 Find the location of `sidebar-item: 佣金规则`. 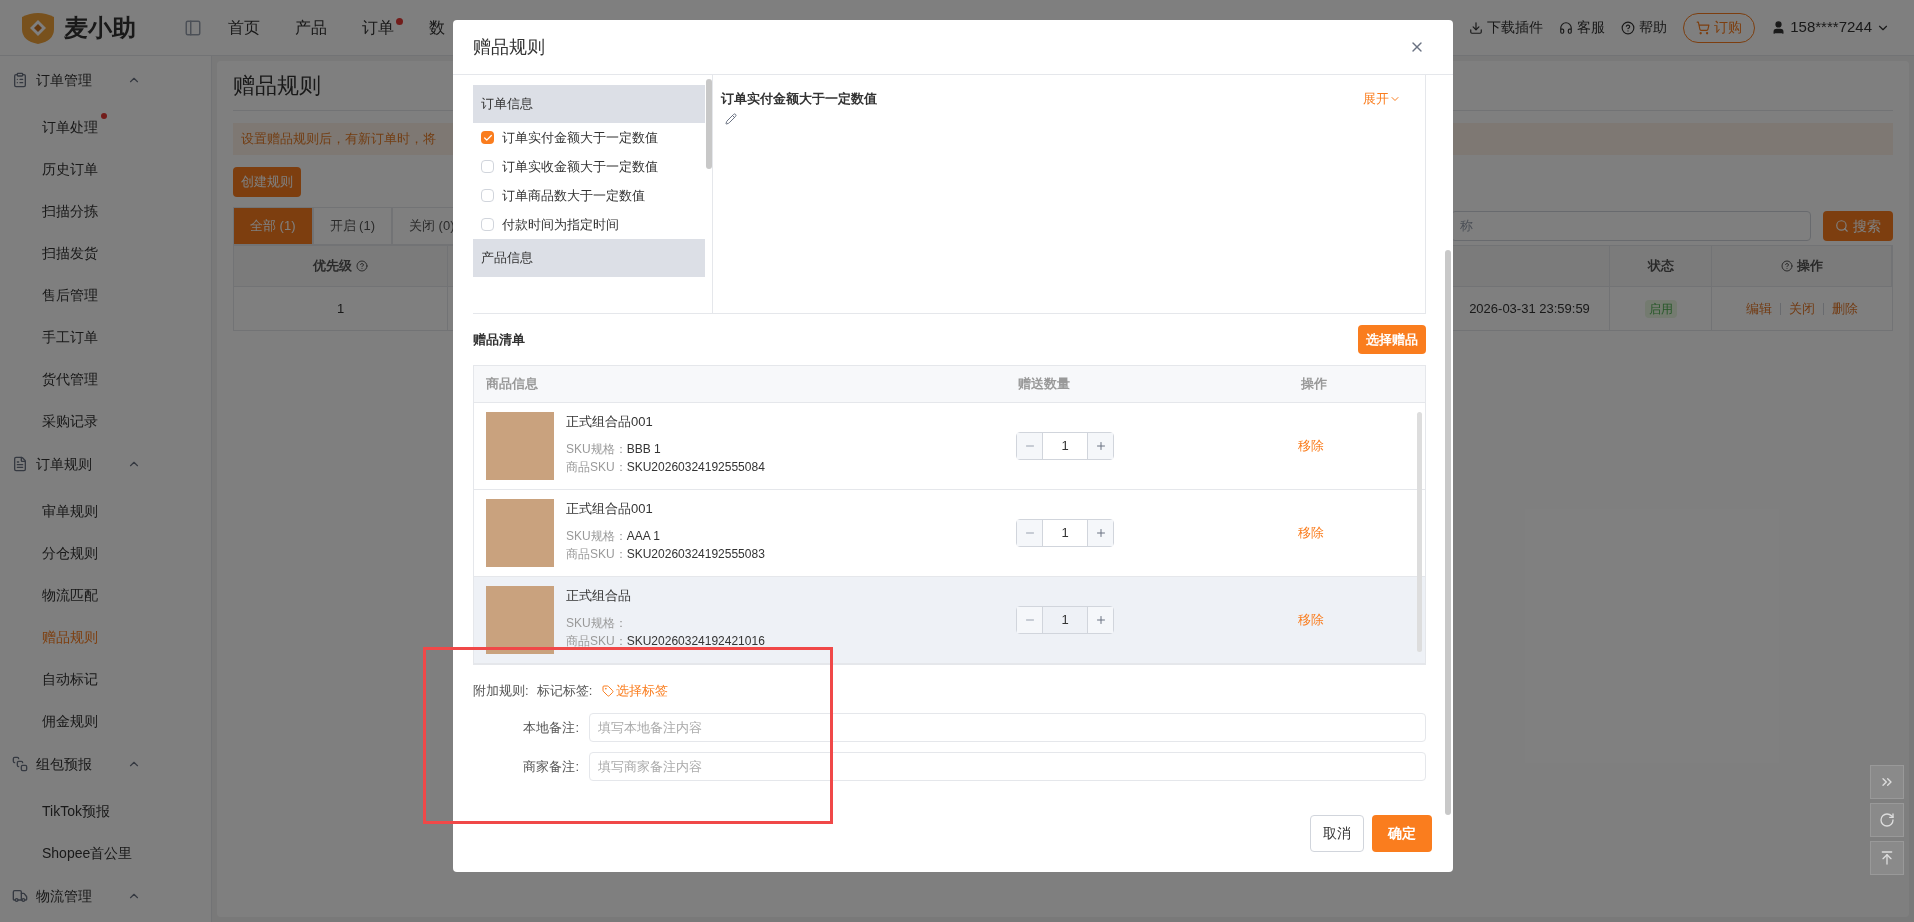

sidebar-item: 佣金规则 is located at coordinates (74, 719).